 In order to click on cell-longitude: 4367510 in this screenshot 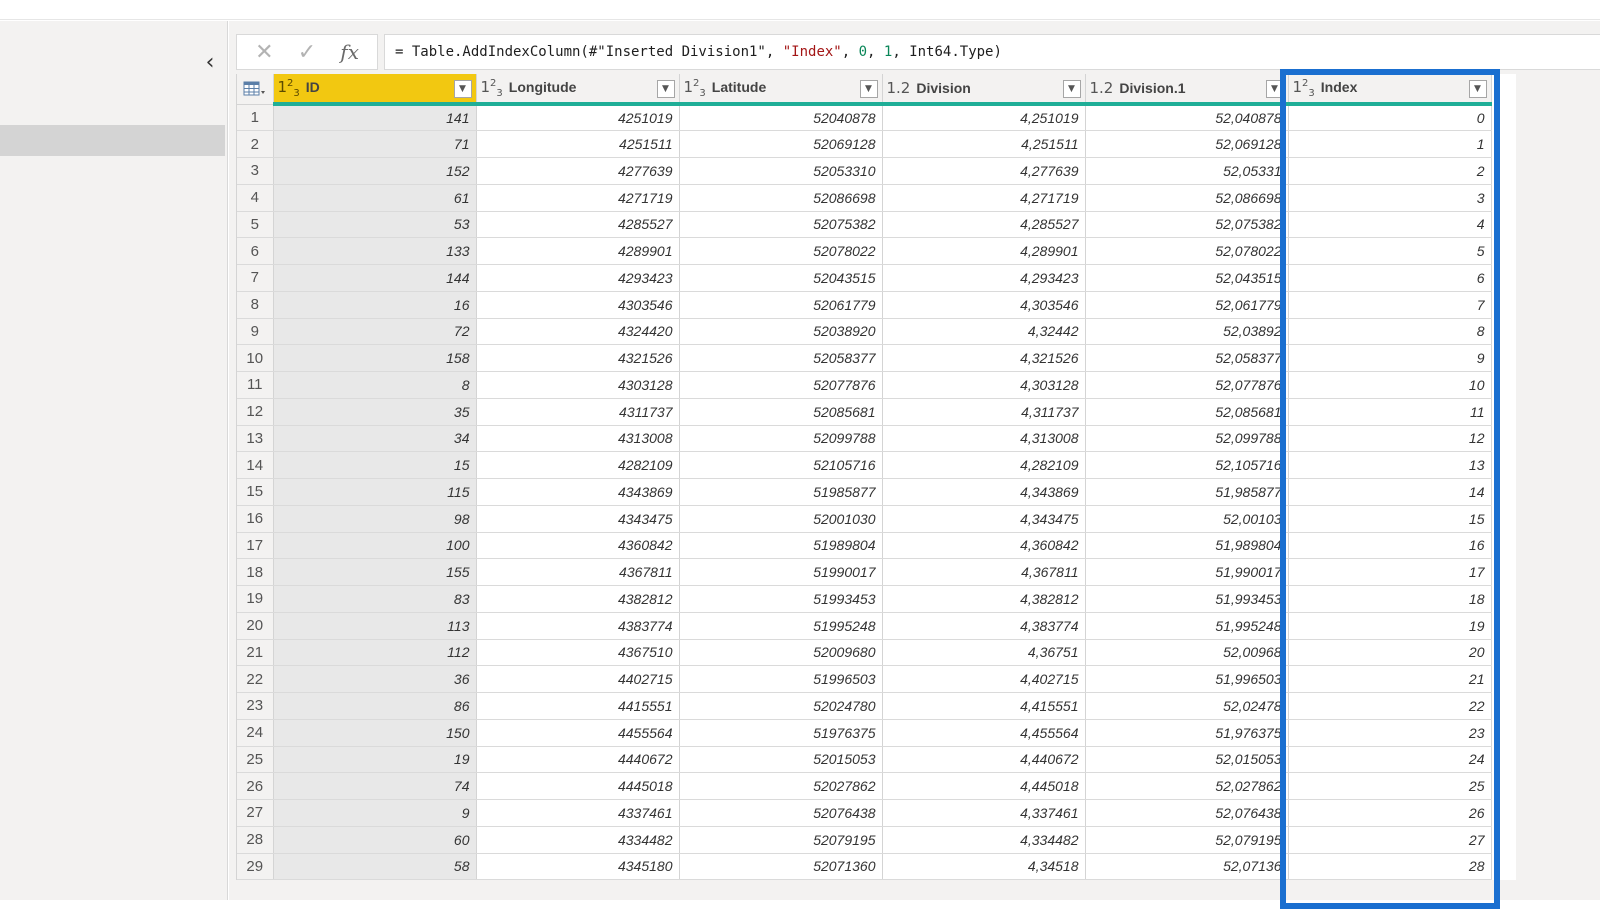, I will do `click(578, 653)`.